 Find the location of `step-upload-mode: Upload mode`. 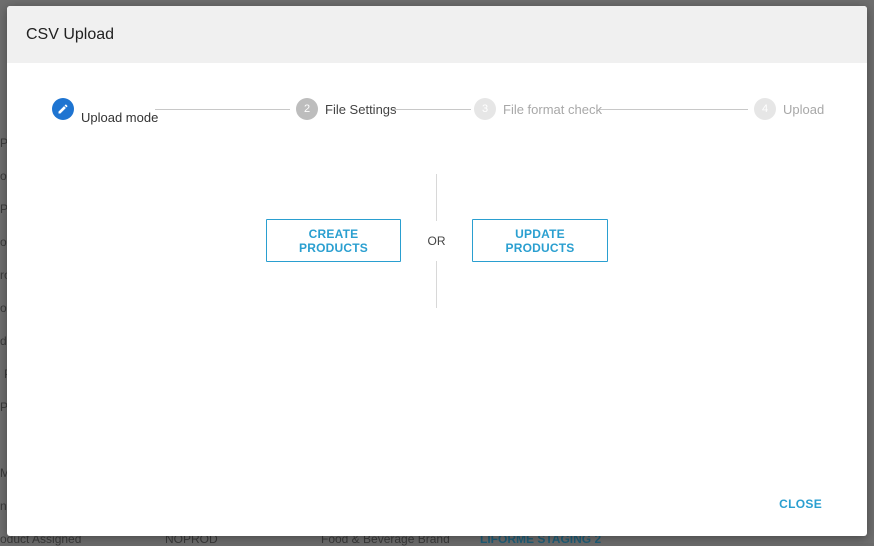

step-upload-mode: Upload mode is located at coordinates (105, 111).